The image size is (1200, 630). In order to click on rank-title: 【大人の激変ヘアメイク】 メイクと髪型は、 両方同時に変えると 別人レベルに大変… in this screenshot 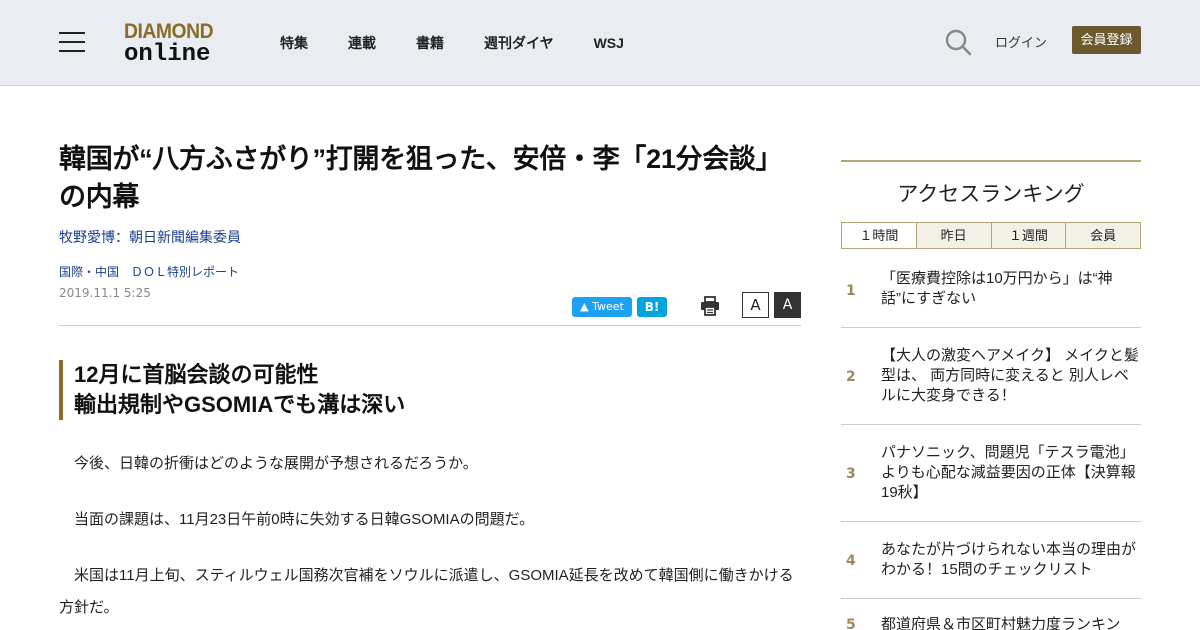, I will do `click(1010, 375)`.